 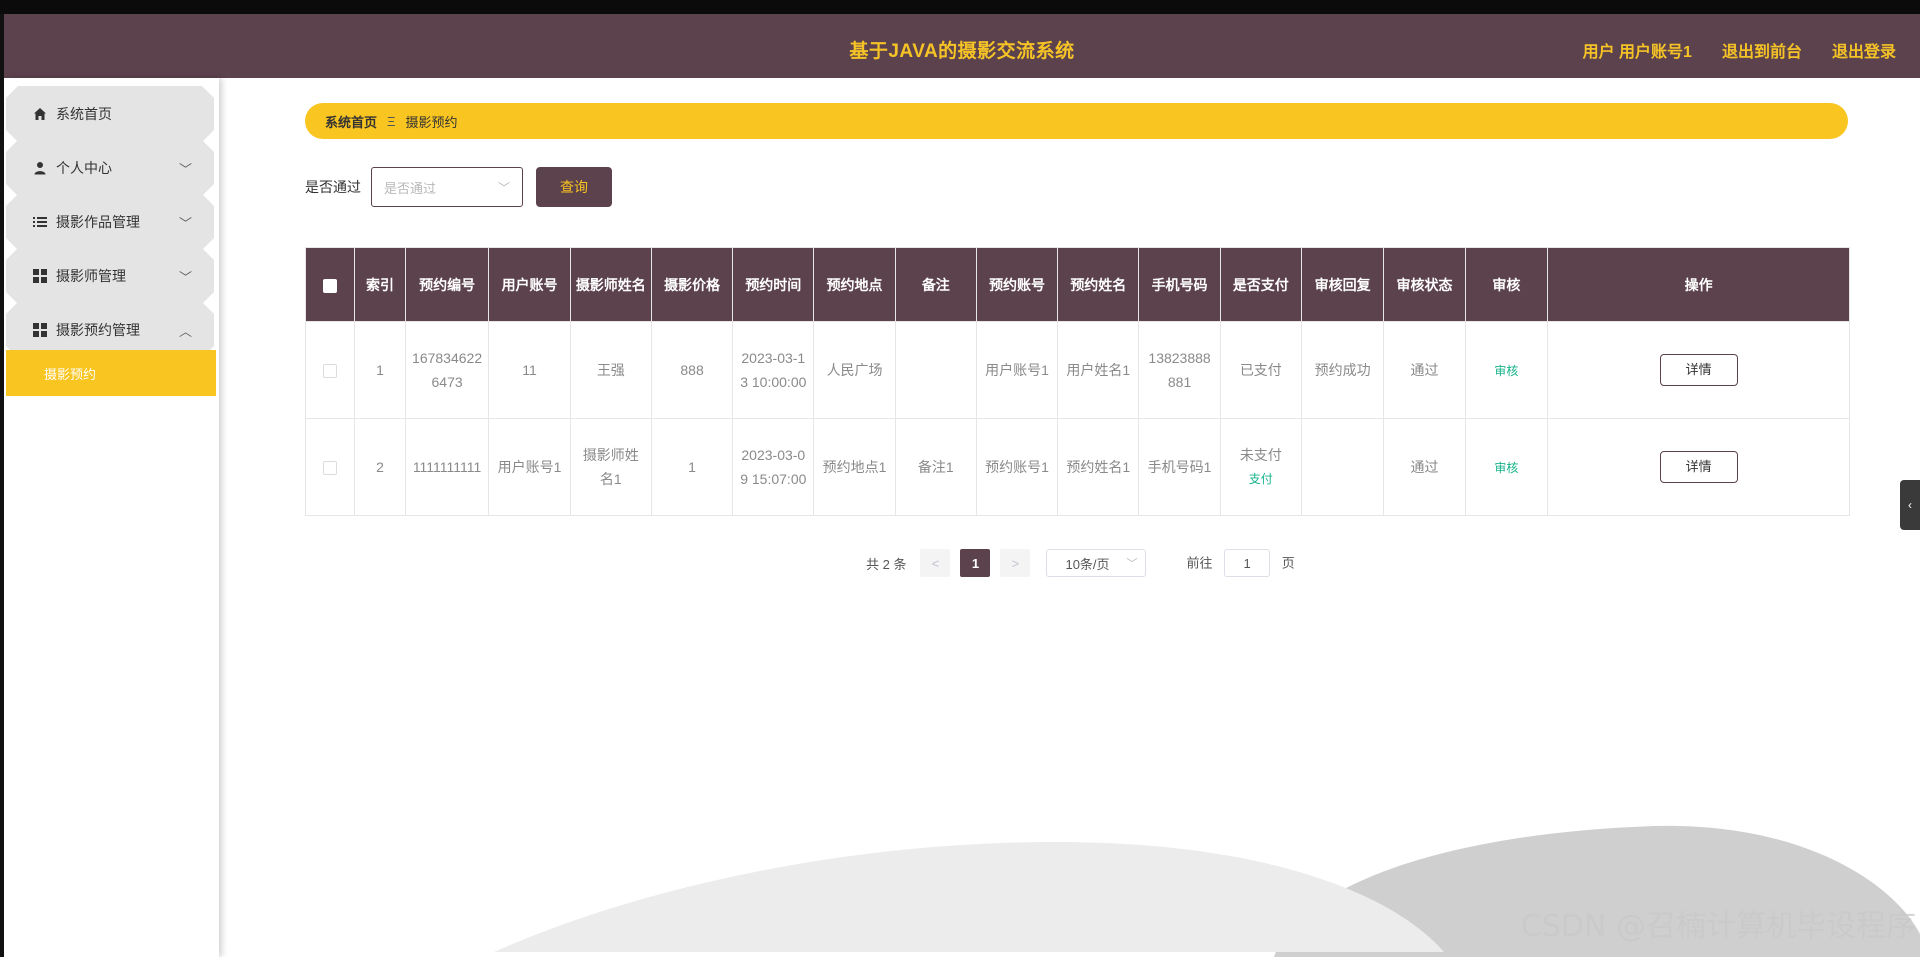 What do you see at coordinates (854, 467) in the screenshot?
I see `cell-place: 预约地点1` at bounding box center [854, 467].